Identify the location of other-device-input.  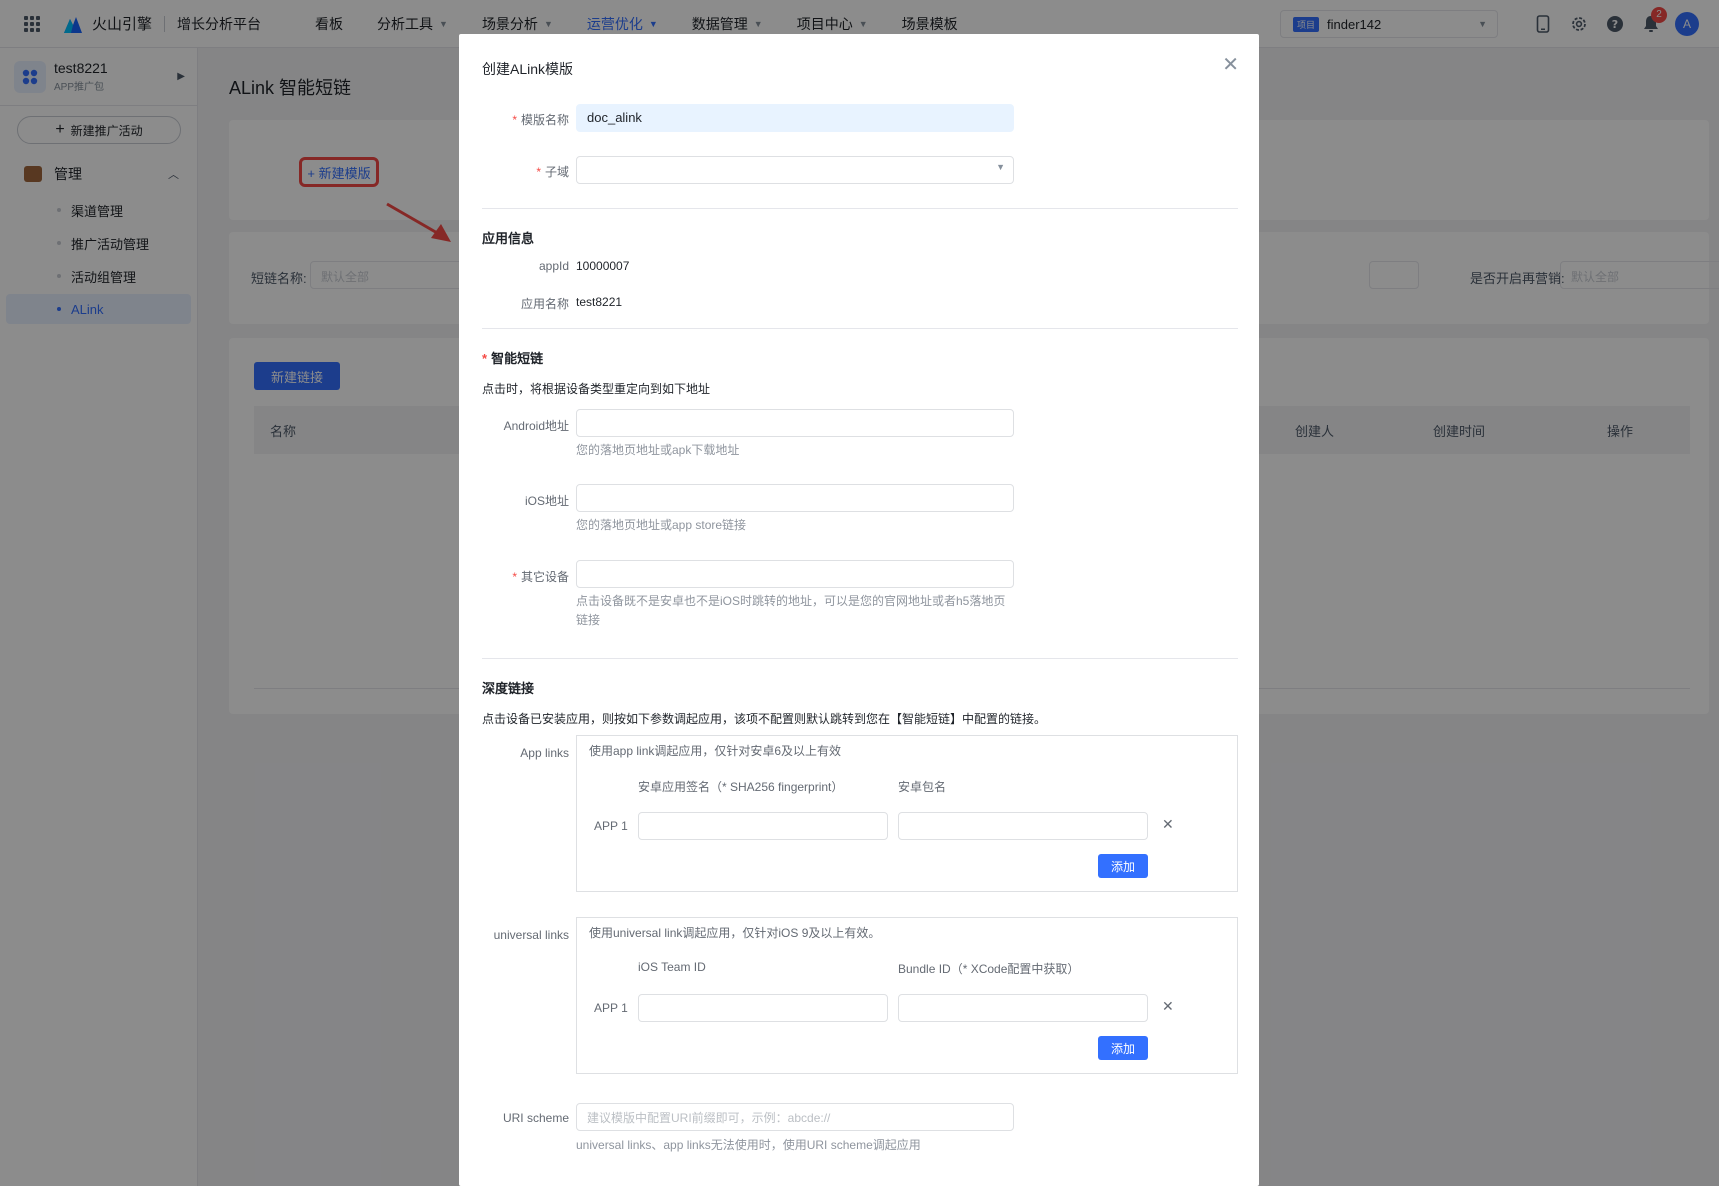
(795, 574).